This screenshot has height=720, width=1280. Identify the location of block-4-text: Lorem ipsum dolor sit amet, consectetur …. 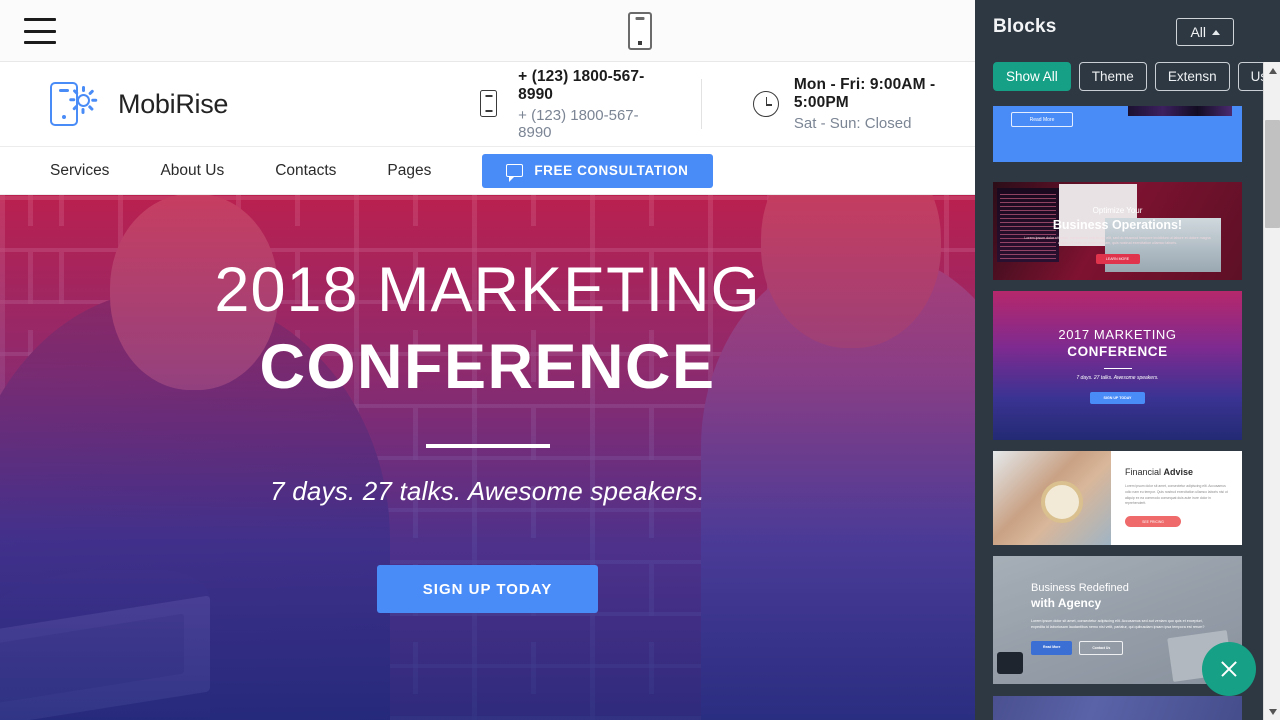
(1176, 495).